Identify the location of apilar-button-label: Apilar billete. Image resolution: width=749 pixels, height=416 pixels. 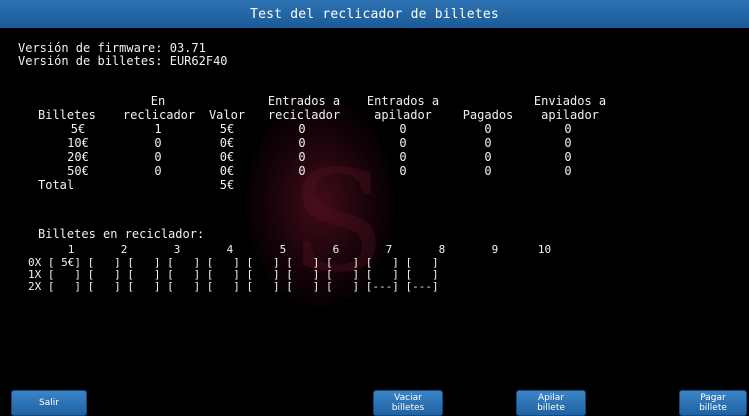
(551, 403).